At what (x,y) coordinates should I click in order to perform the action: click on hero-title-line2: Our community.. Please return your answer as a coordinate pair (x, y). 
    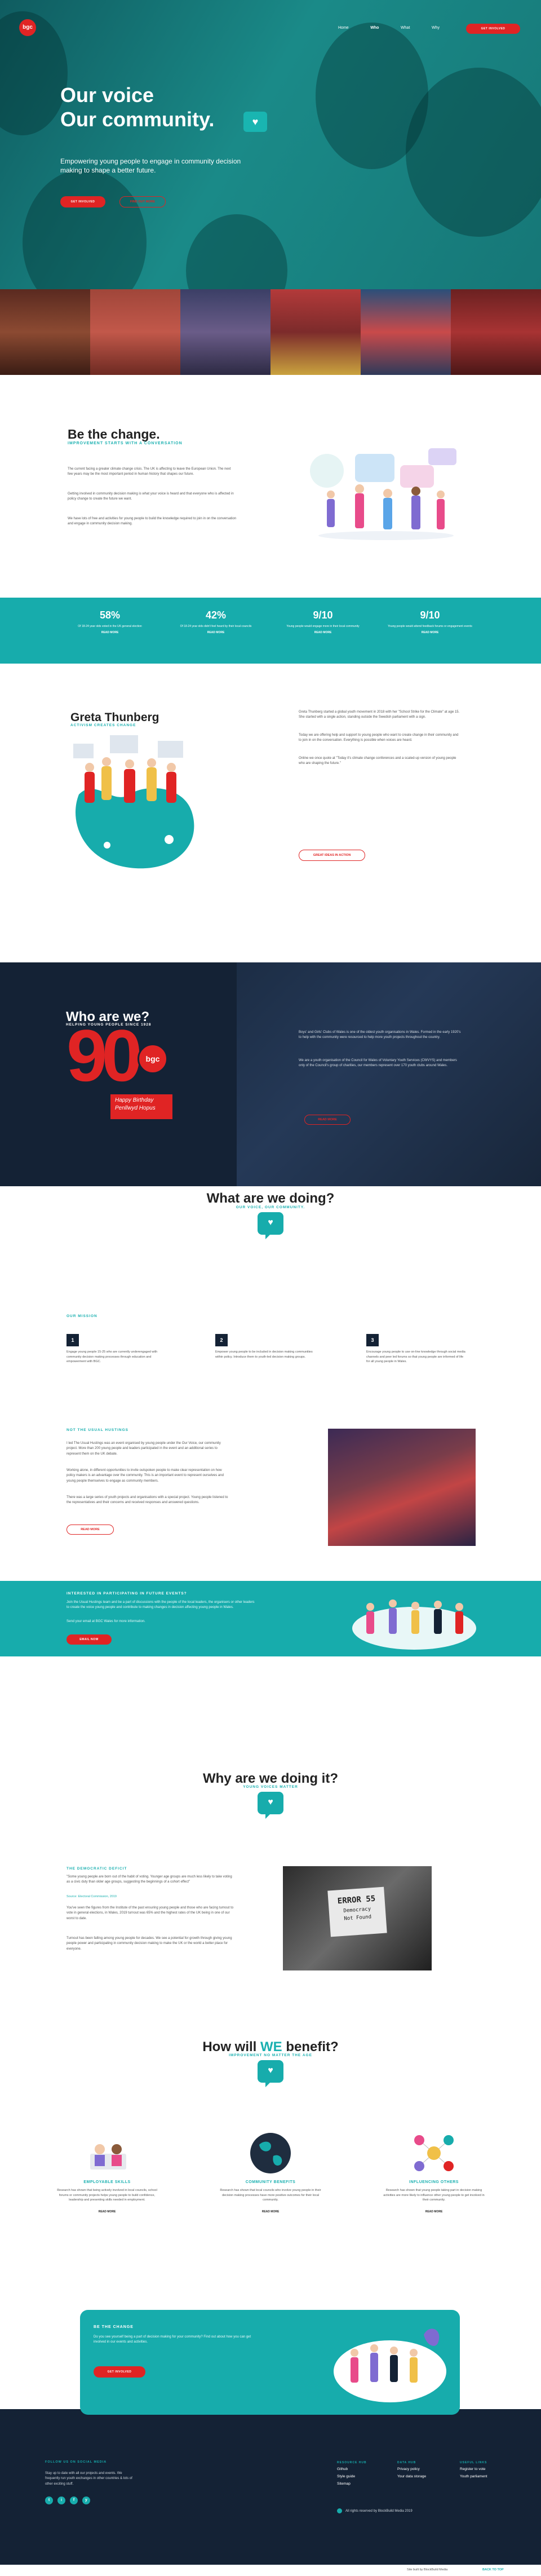
    Looking at the image, I should click on (138, 120).